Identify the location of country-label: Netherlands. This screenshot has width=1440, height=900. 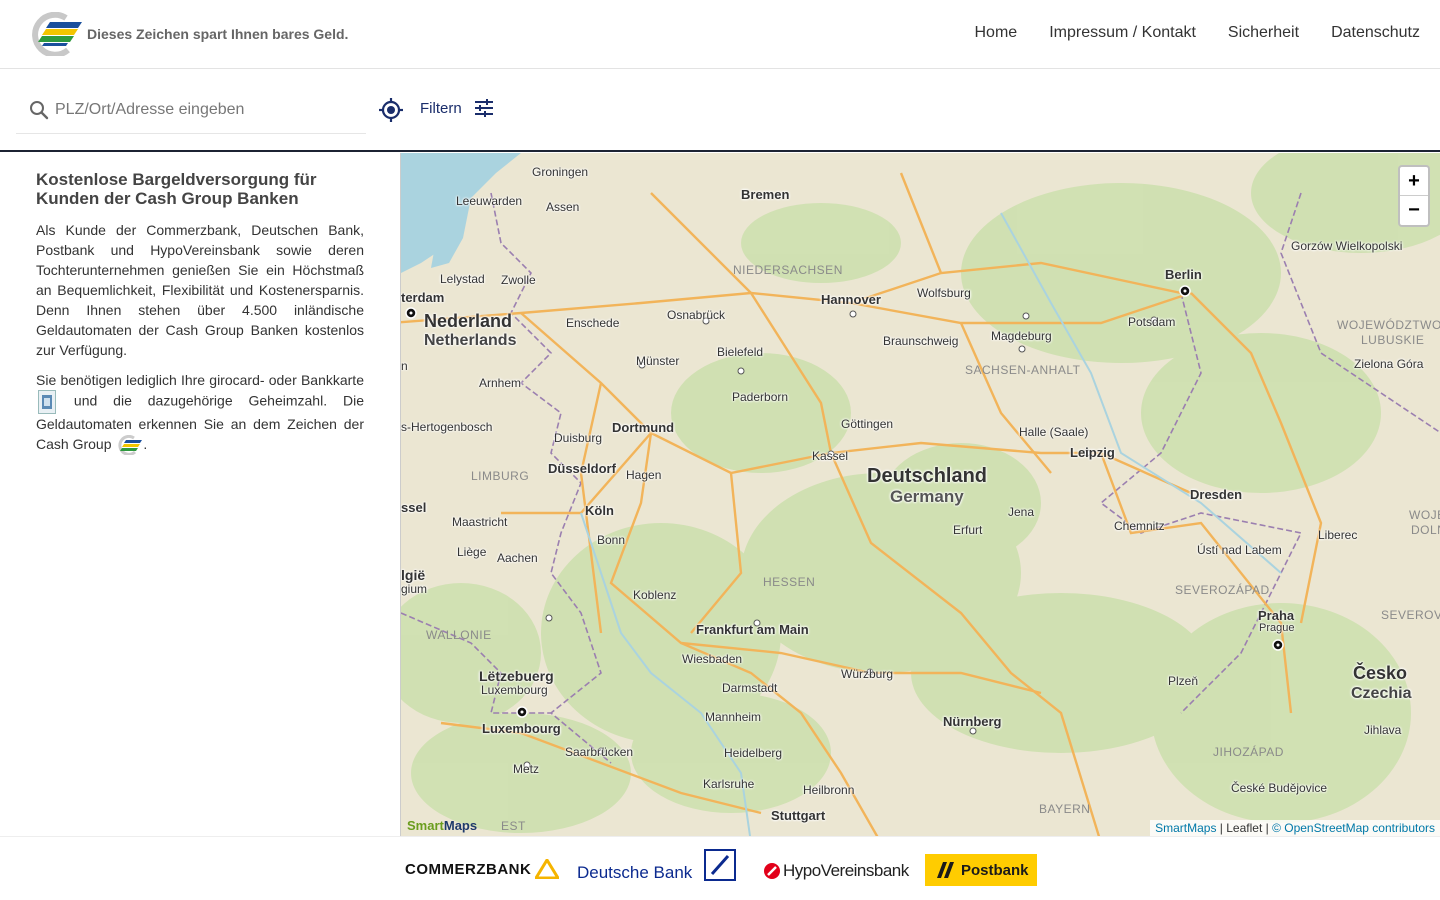
(470, 340).